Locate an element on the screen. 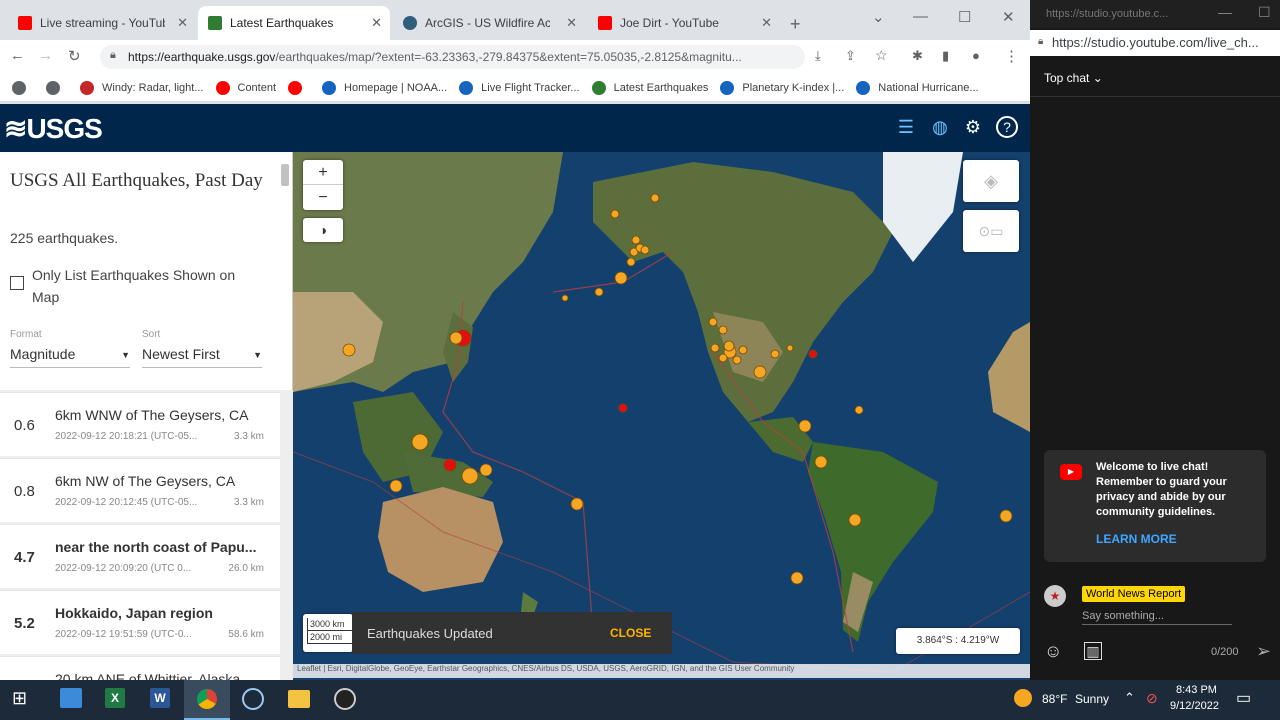 The width and height of the screenshot is (1280, 720). toast-close-button: CLOSE is located at coordinates (630, 633).